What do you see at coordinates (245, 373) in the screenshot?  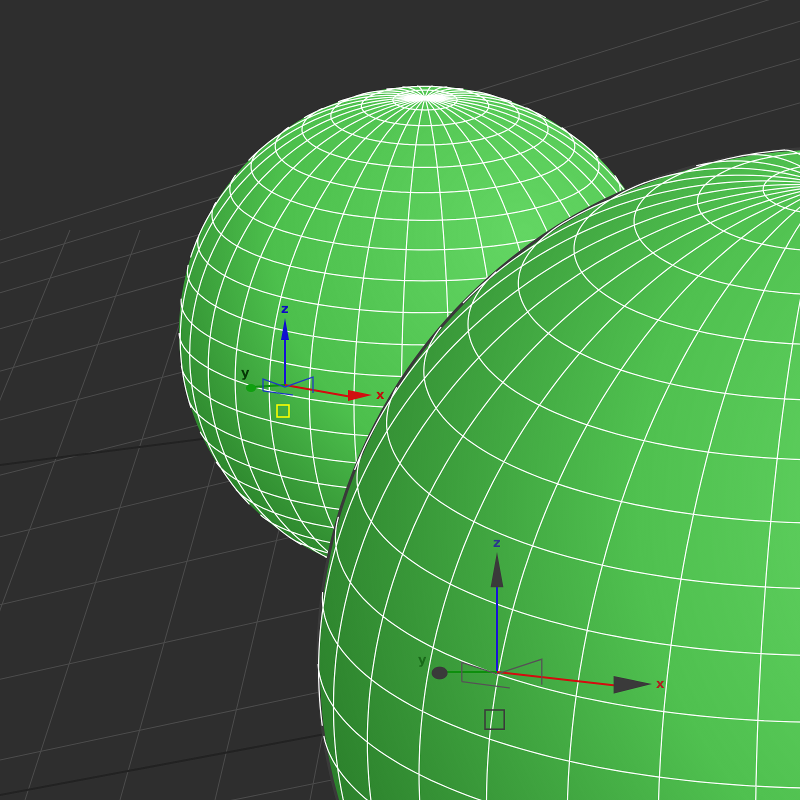 I see `axis-label: y` at bounding box center [245, 373].